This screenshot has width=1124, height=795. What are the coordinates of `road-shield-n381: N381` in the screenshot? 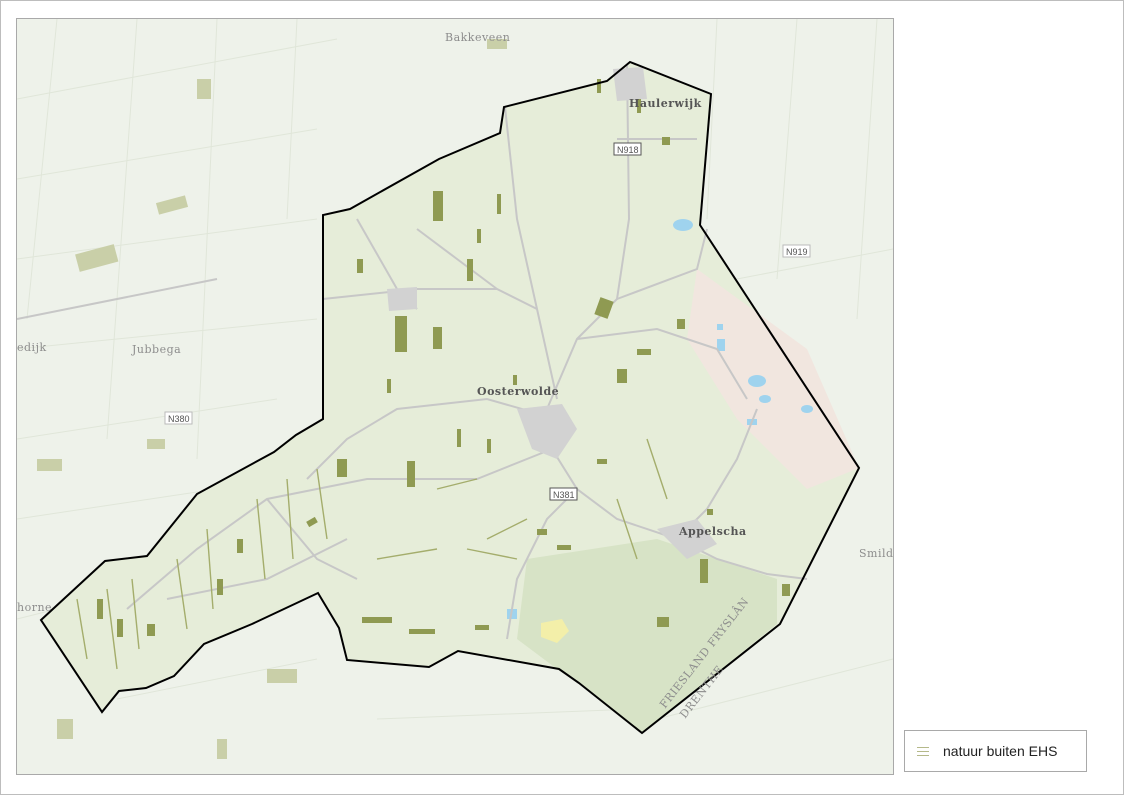 It's located at (563, 494).